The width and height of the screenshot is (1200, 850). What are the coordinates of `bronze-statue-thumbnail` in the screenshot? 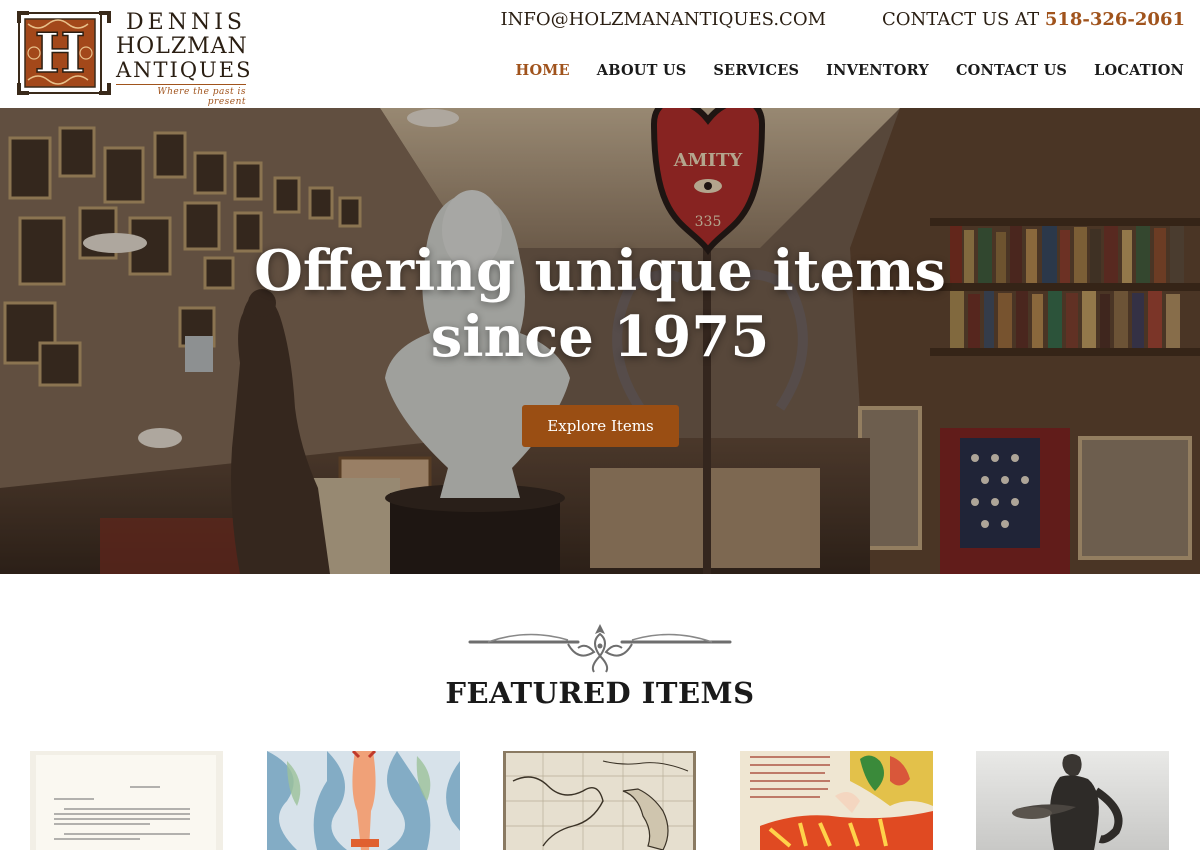 It's located at (1072, 800).